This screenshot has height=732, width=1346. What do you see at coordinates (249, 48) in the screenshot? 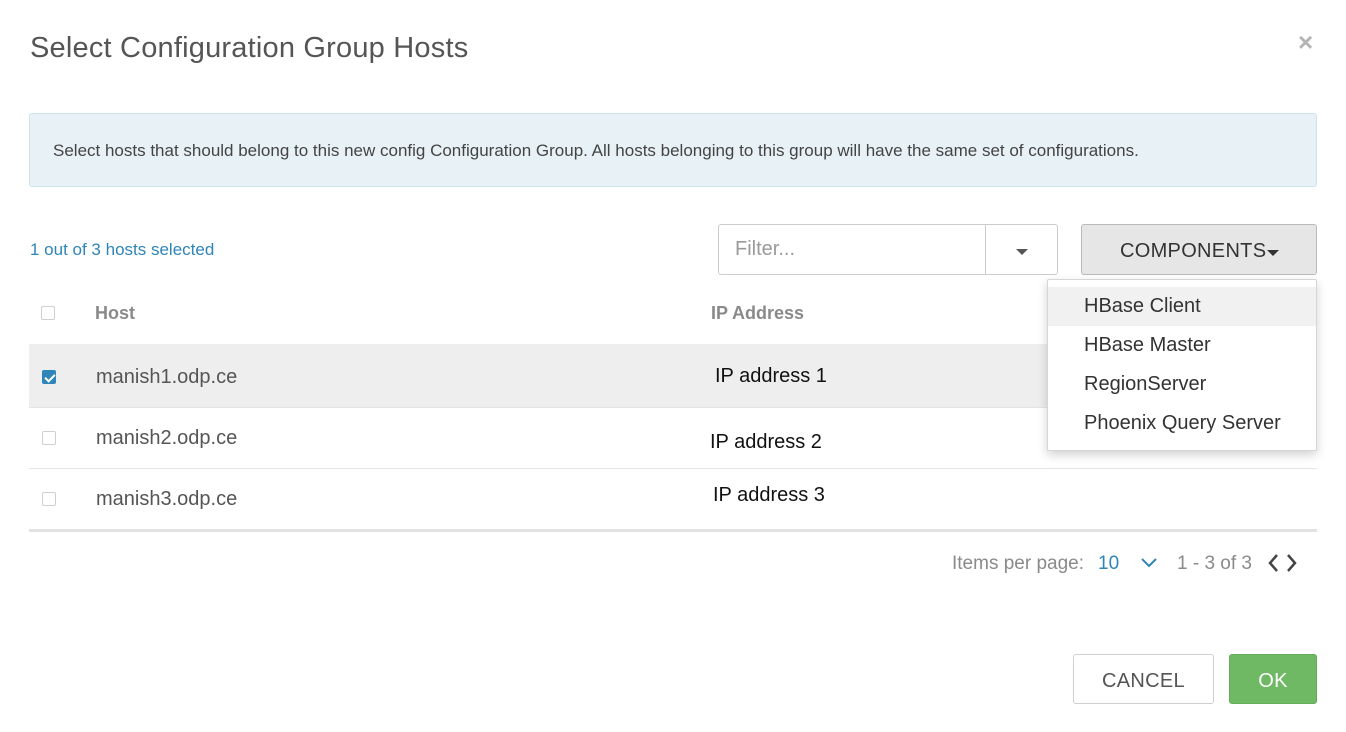
I see `modal-title: Select Configuration Group Hosts` at bounding box center [249, 48].